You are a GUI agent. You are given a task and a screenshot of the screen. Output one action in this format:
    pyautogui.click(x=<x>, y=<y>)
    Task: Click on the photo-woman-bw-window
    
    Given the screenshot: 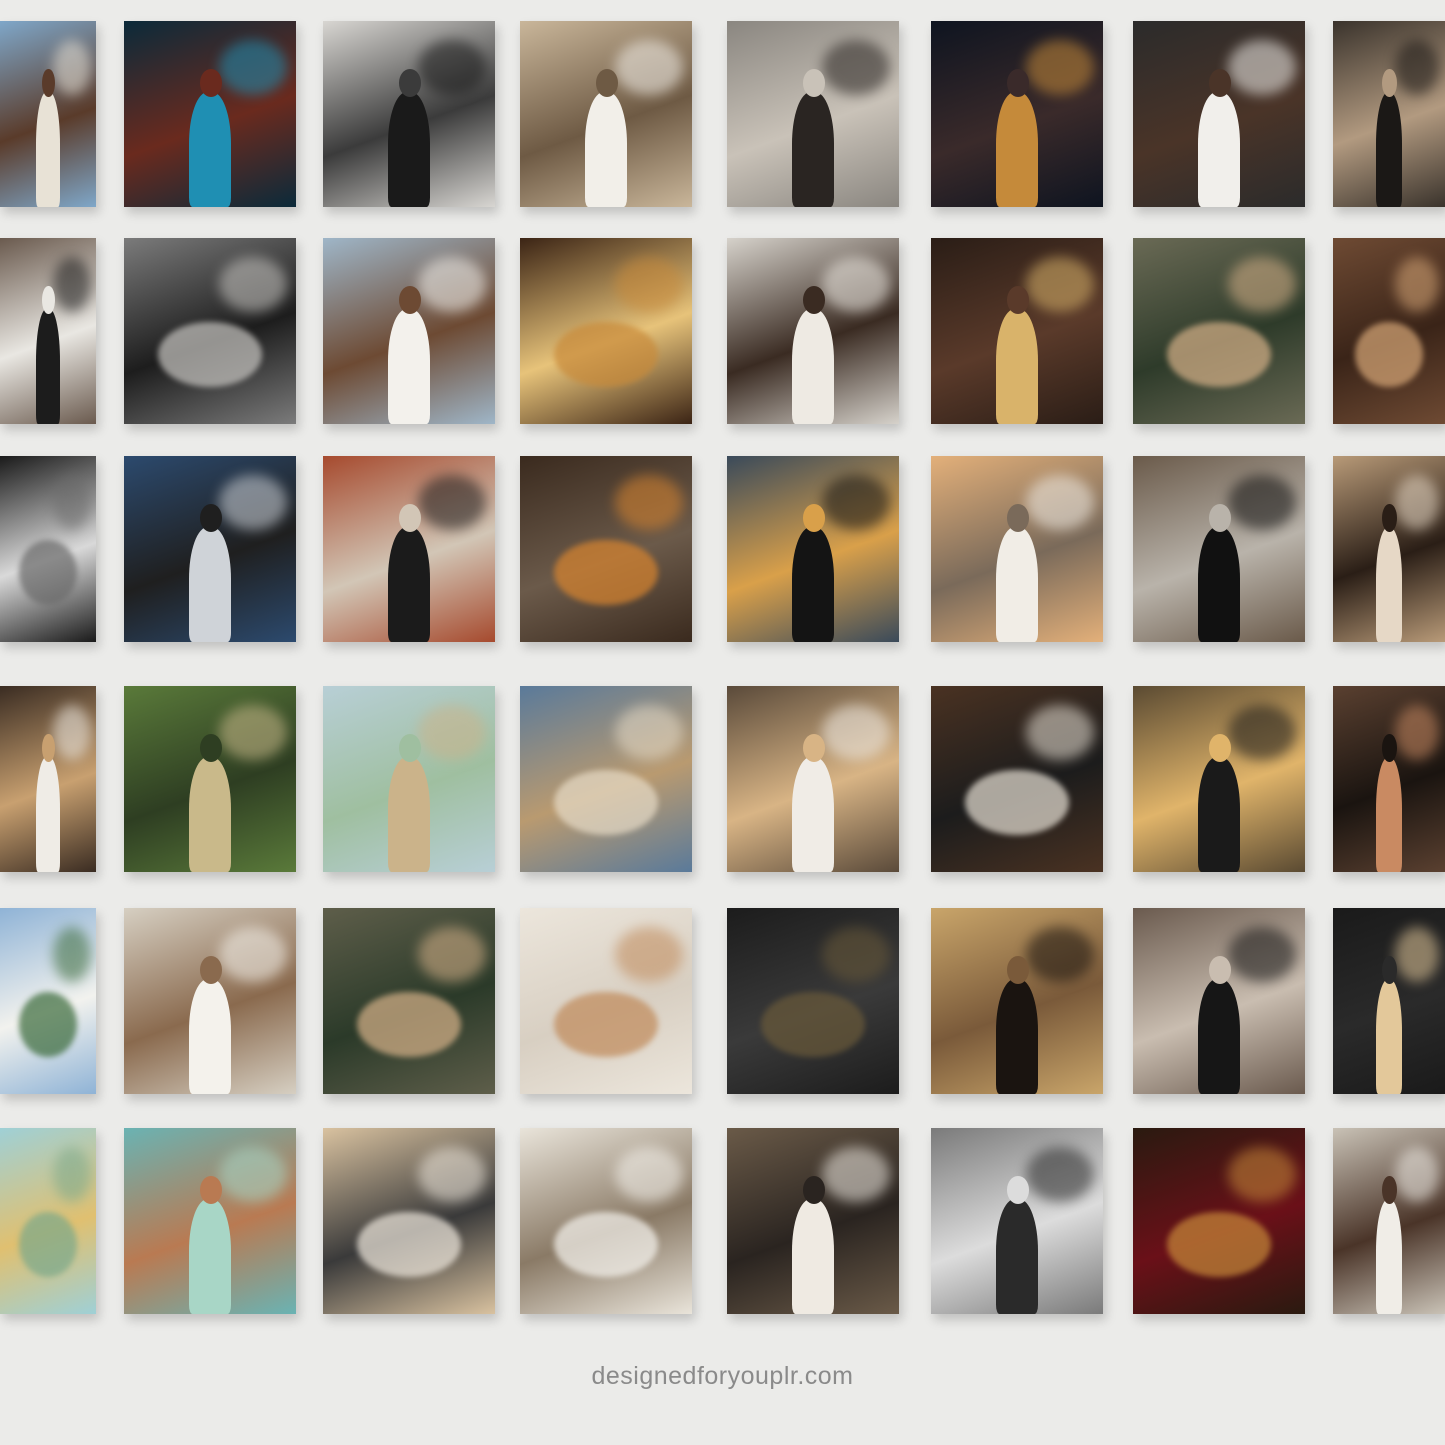 What is the action you would take?
    pyautogui.click(x=1017, y=1221)
    